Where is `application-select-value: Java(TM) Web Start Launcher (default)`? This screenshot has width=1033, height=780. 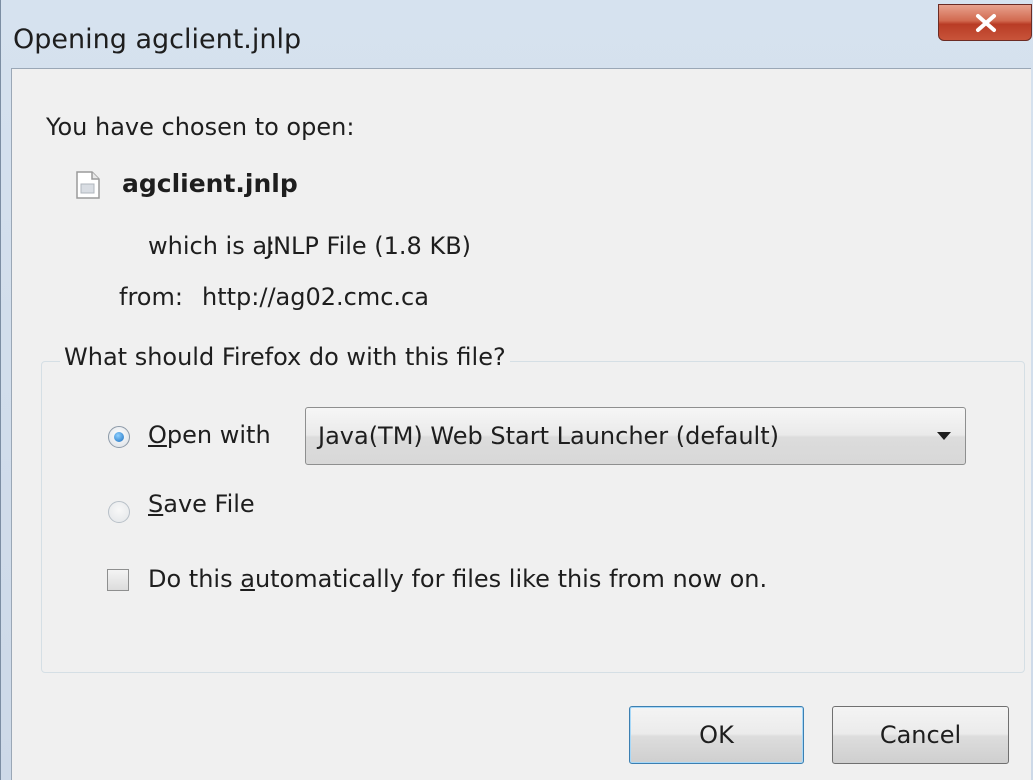
application-select-value: Java(TM) Web Start Launcher (default) is located at coordinates (548, 436).